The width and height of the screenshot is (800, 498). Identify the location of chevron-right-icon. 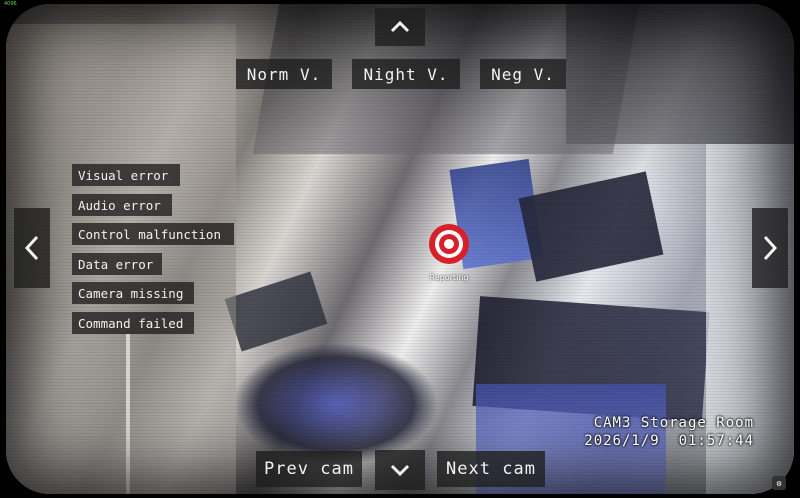
(770, 248).